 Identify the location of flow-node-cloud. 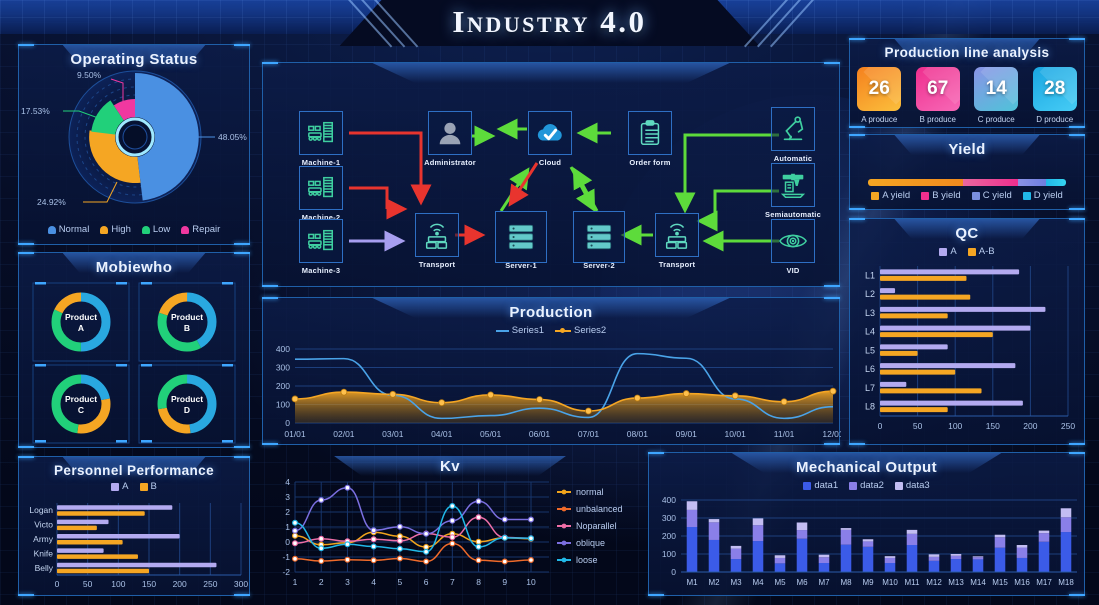
(550, 133).